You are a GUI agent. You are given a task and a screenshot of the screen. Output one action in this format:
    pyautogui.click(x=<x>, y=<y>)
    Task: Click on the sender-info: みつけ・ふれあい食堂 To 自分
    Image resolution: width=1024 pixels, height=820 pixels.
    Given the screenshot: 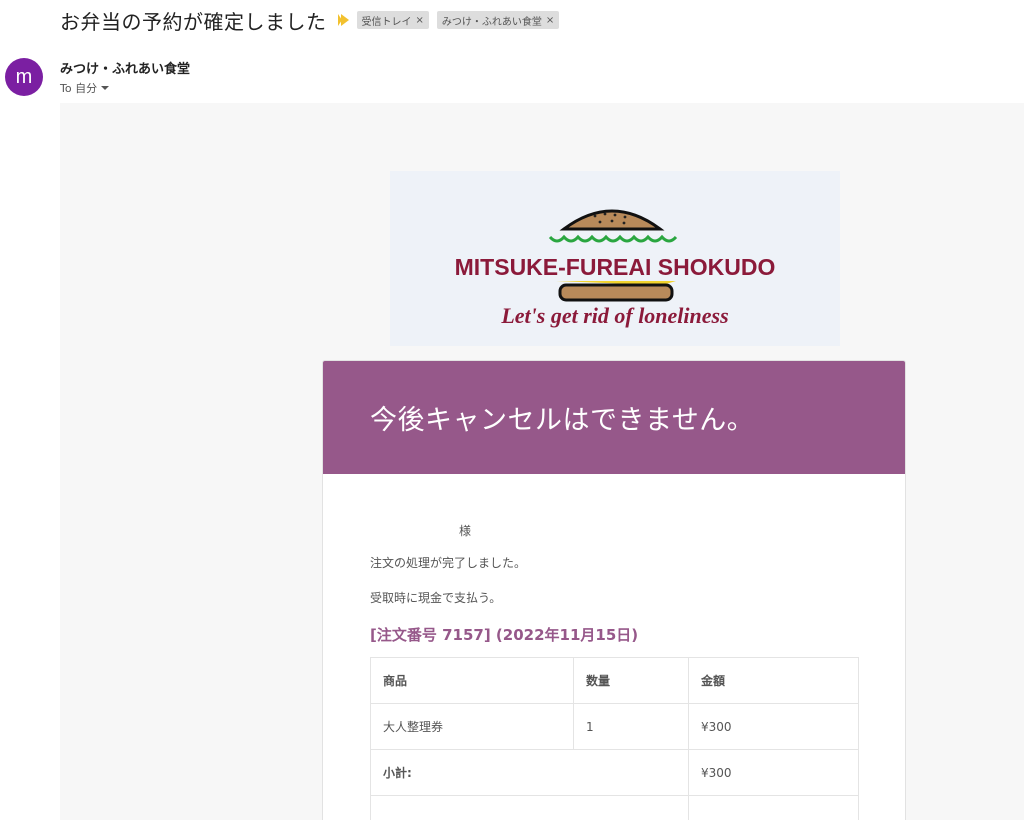 What is the action you would take?
    pyautogui.click(x=125, y=77)
    